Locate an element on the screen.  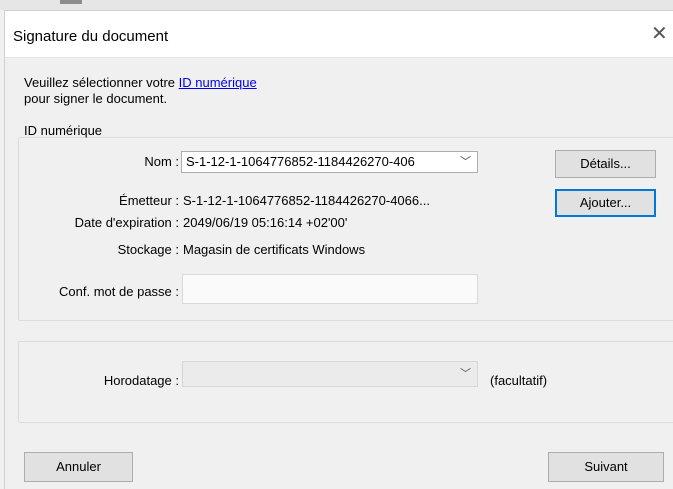
intro-line1: Veuillez sélectionner votre is located at coordinates (101, 82).